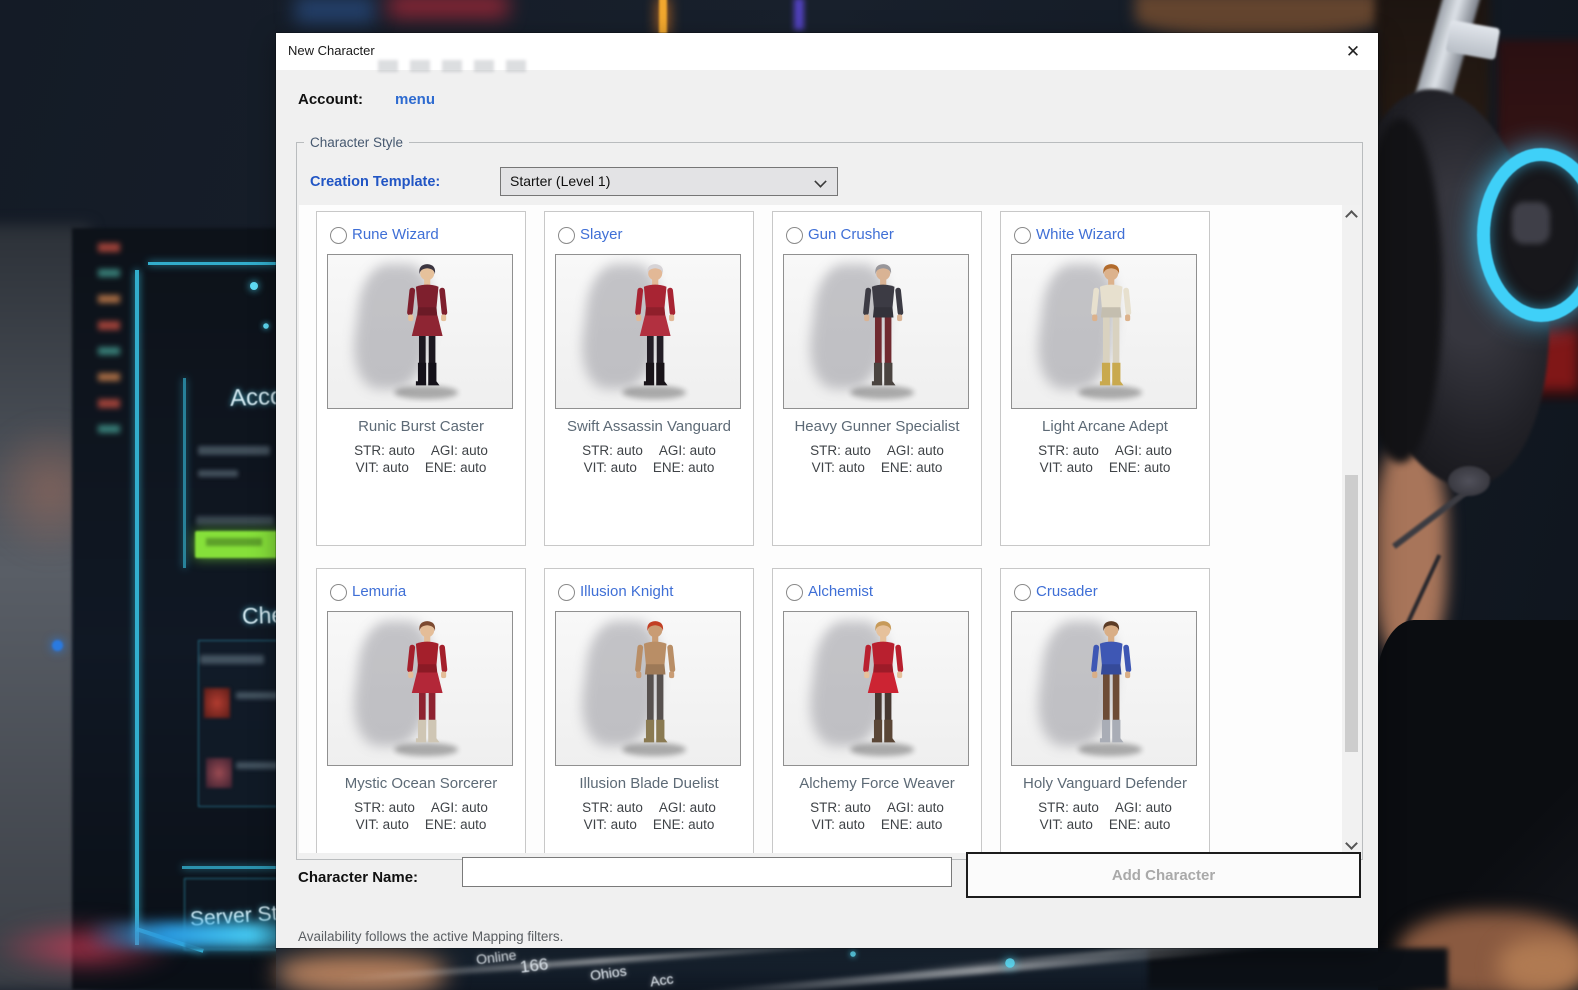 This screenshot has height=990, width=1578. Describe the element at coordinates (1260, 18) in the screenshot. I see `bg-person-hair-top` at that location.